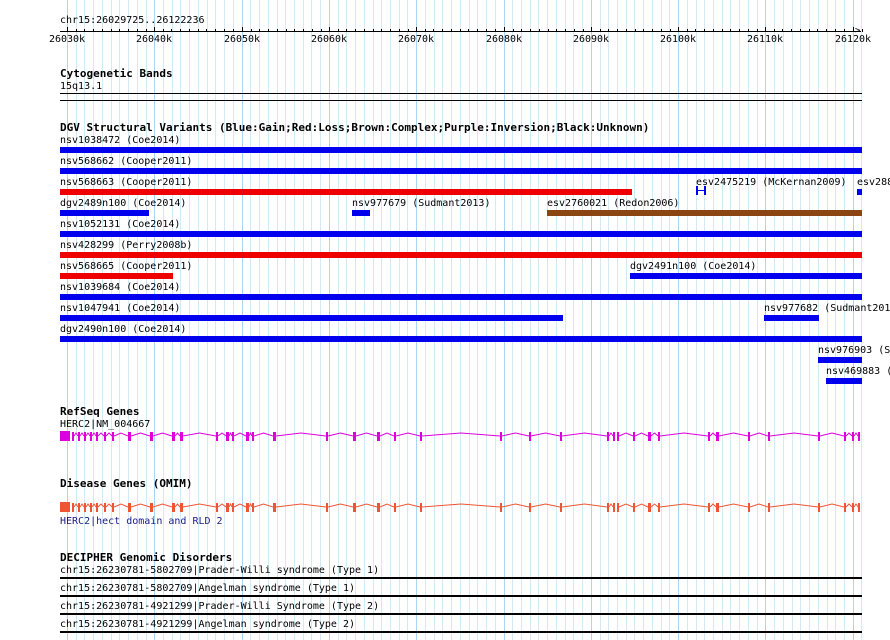 This screenshot has width=890, height=640. Describe the element at coordinates (445, 507) in the screenshot. I see `omim-gene-model` at that location.